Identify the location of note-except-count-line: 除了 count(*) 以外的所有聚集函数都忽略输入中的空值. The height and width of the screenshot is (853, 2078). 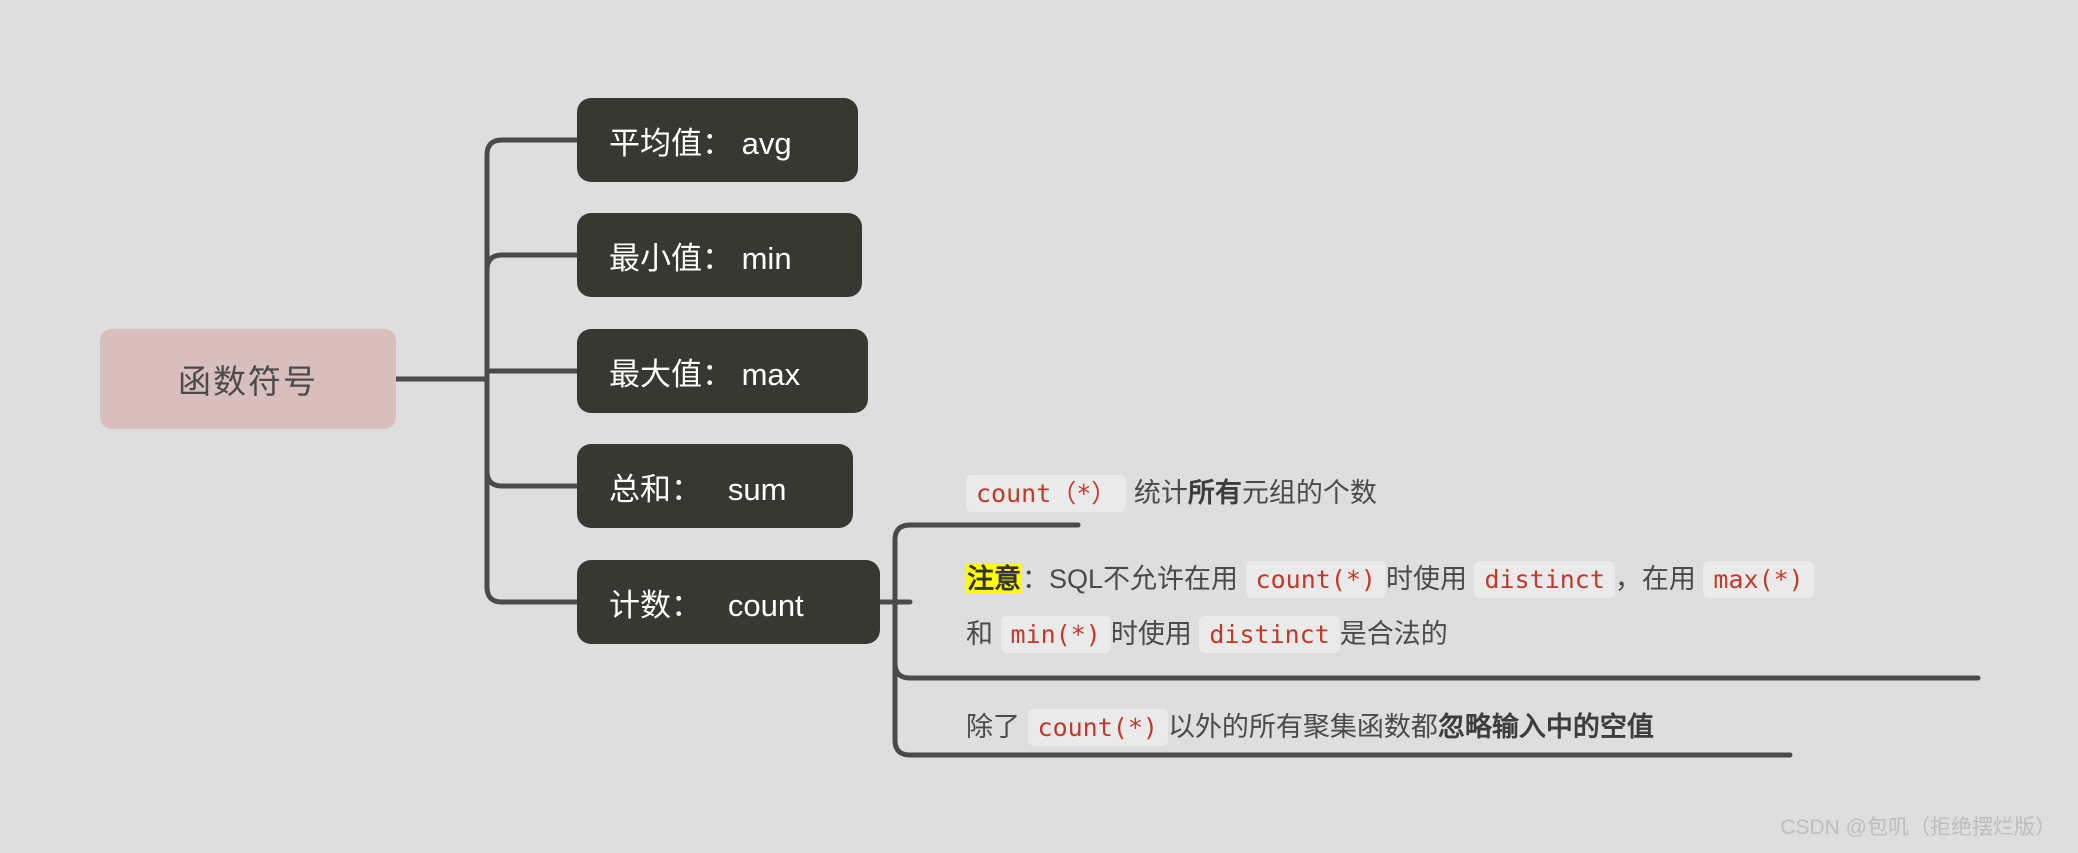
(1310, 727).